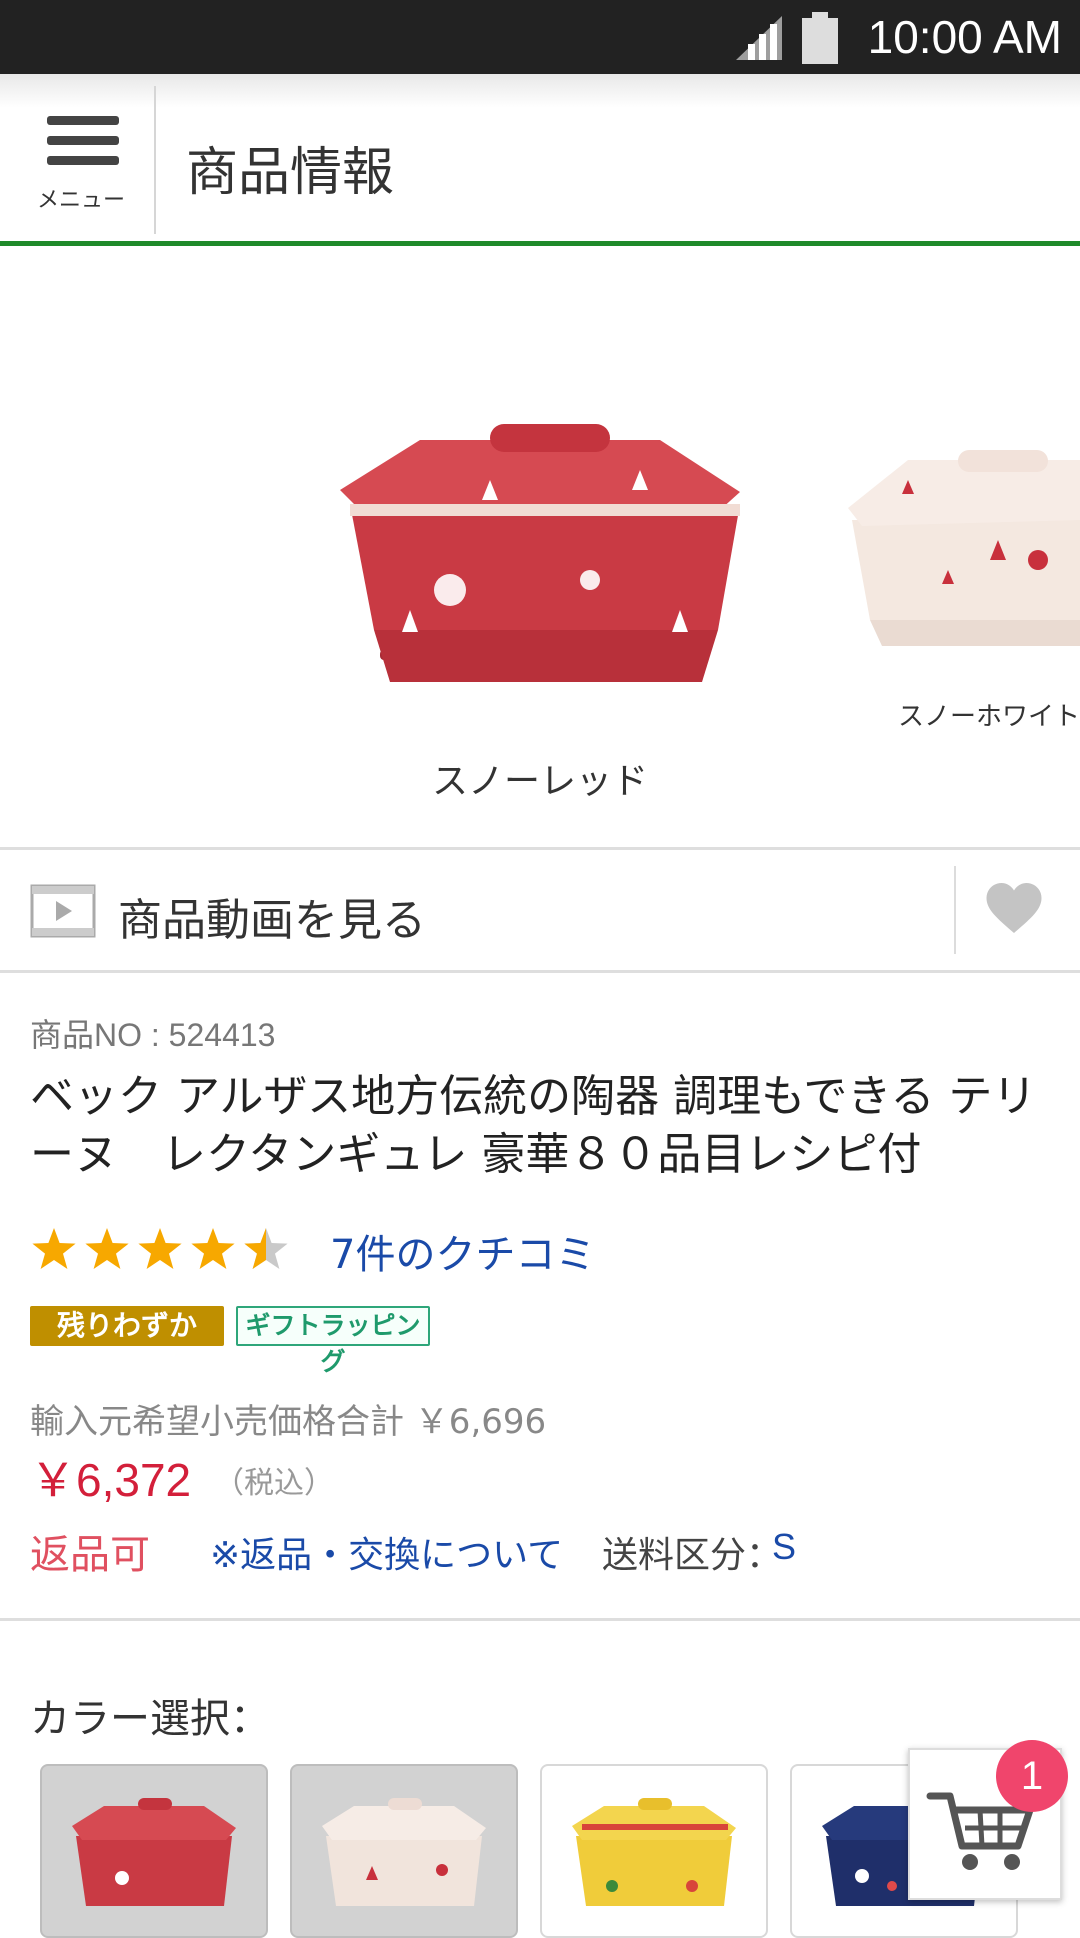 Image resolution: width=1080 pixels, height=1938 pixels. Describe the element at coordinates (90, 1555) in the screenshot. I see `returnable-label: 返品可` at that location.